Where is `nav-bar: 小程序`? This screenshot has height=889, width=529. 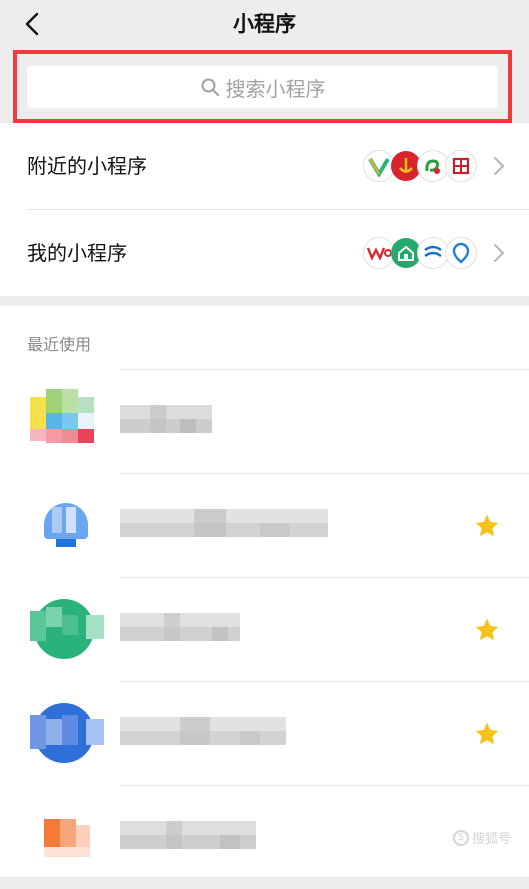 nav-bar: 小程序 is located at coordinates (264, 24).